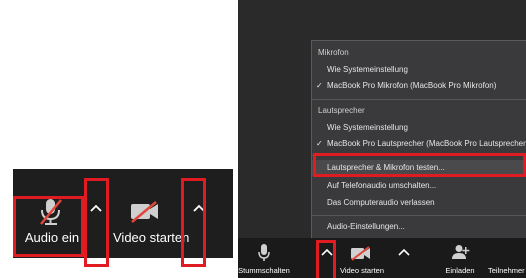 The height and width of the screenshot is (278, 526). What do you see at coordinates (419, 204) in the screenshot?
I see `leave-computer-audio-item: Das Computeraudio verlassen` at bounding box center [419, 204].